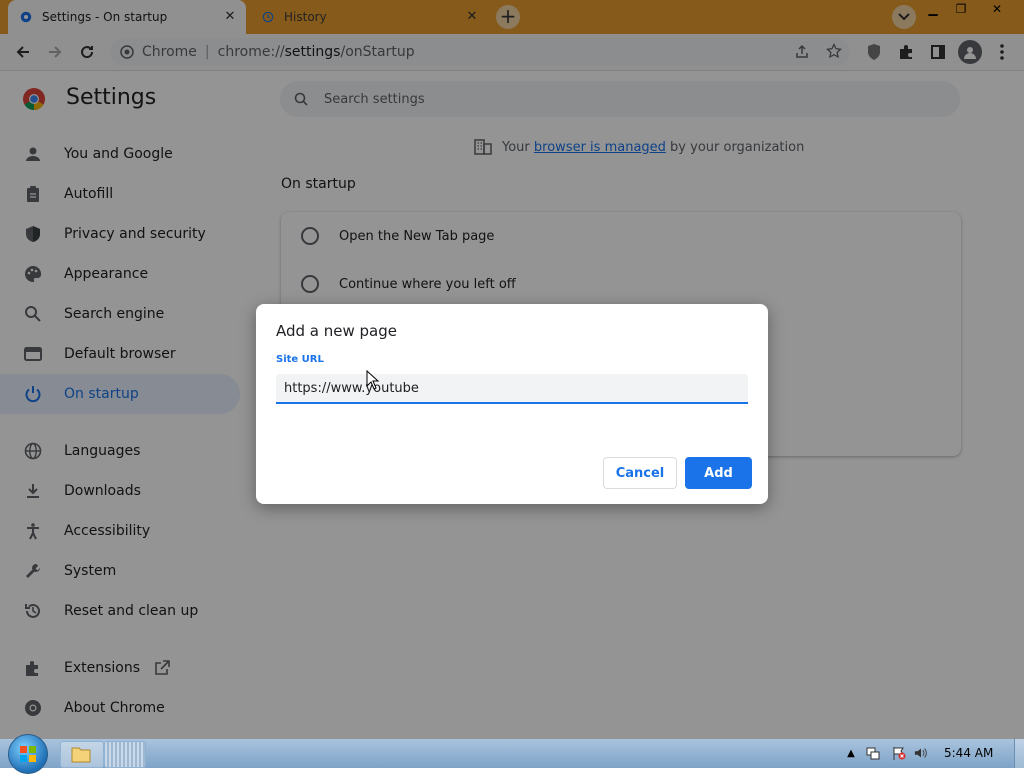 The height and width of the screenshot is (777, 1024). I want to click on volume-icon, so click(921, 753).